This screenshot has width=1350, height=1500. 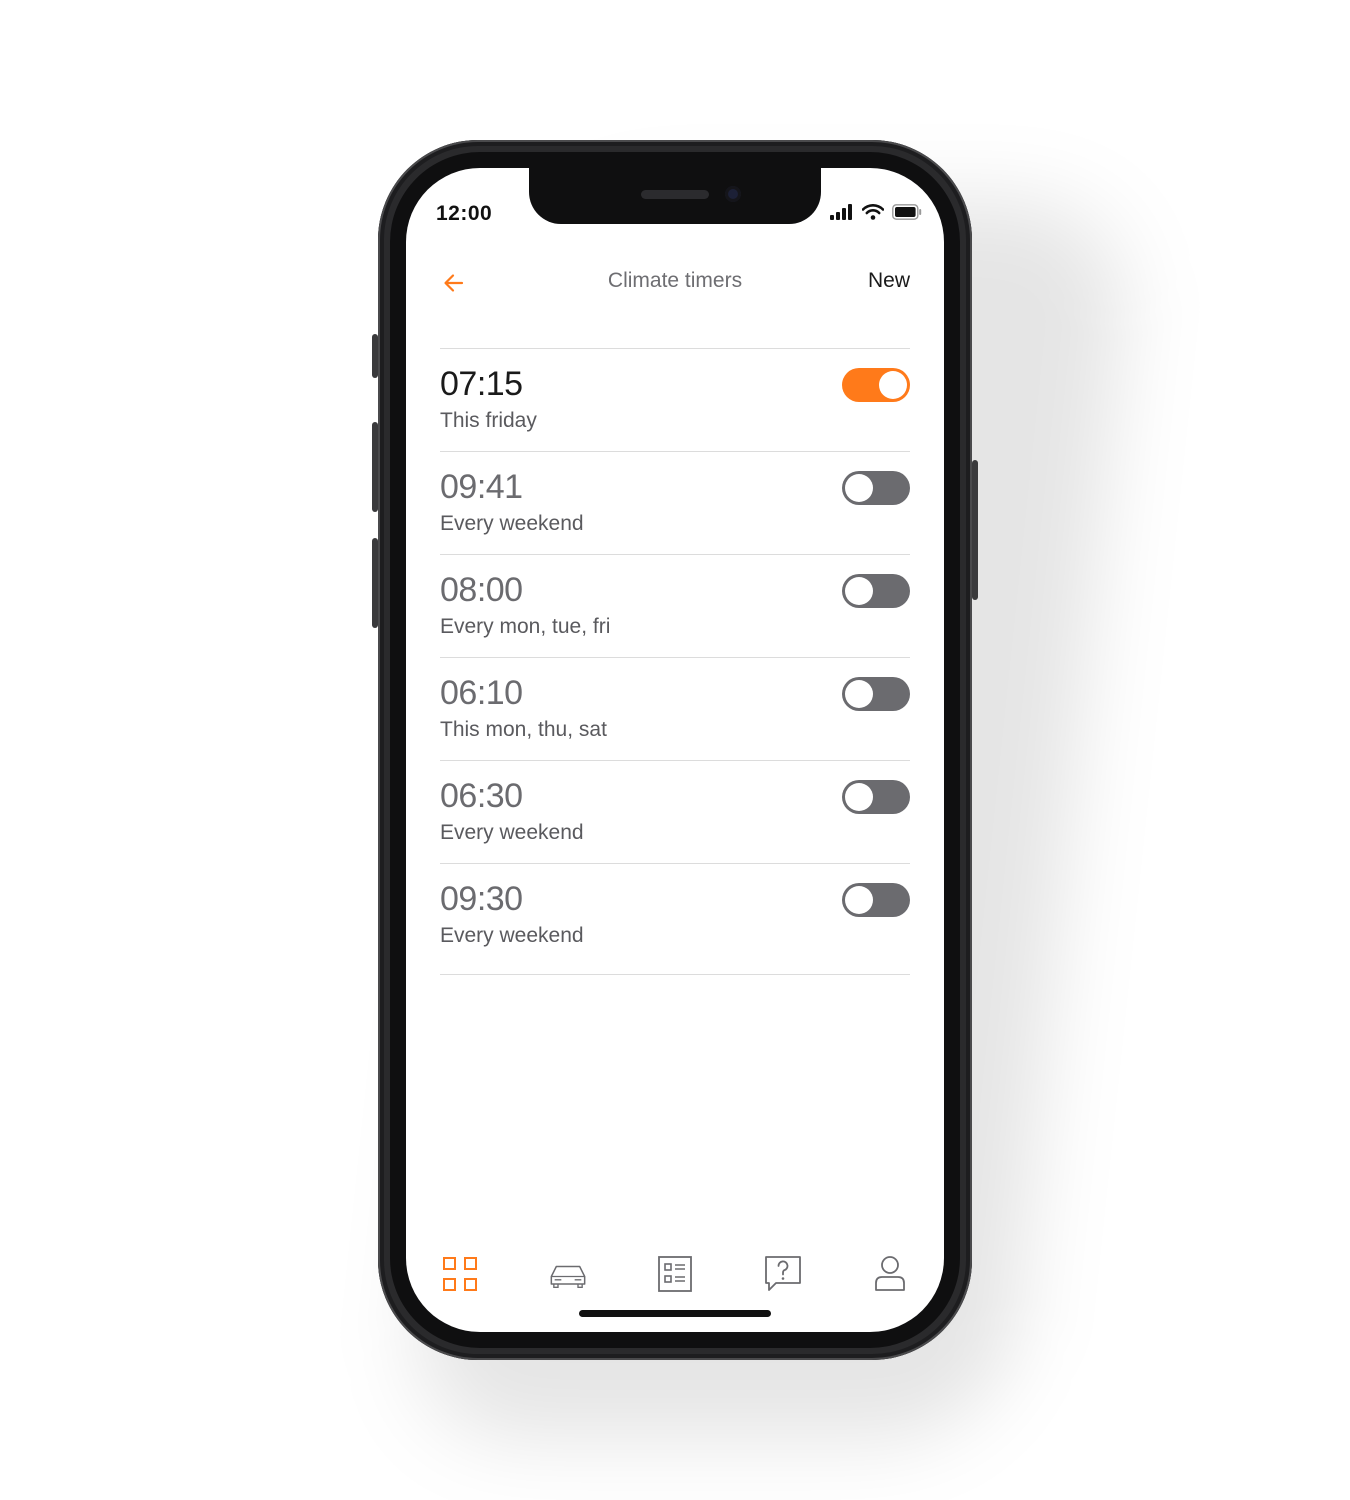 What do you see at coordinates (675, 919) in the screenshot?
I see `timer-row: 09:30 Every weekend` at bounding box center [675, 919].